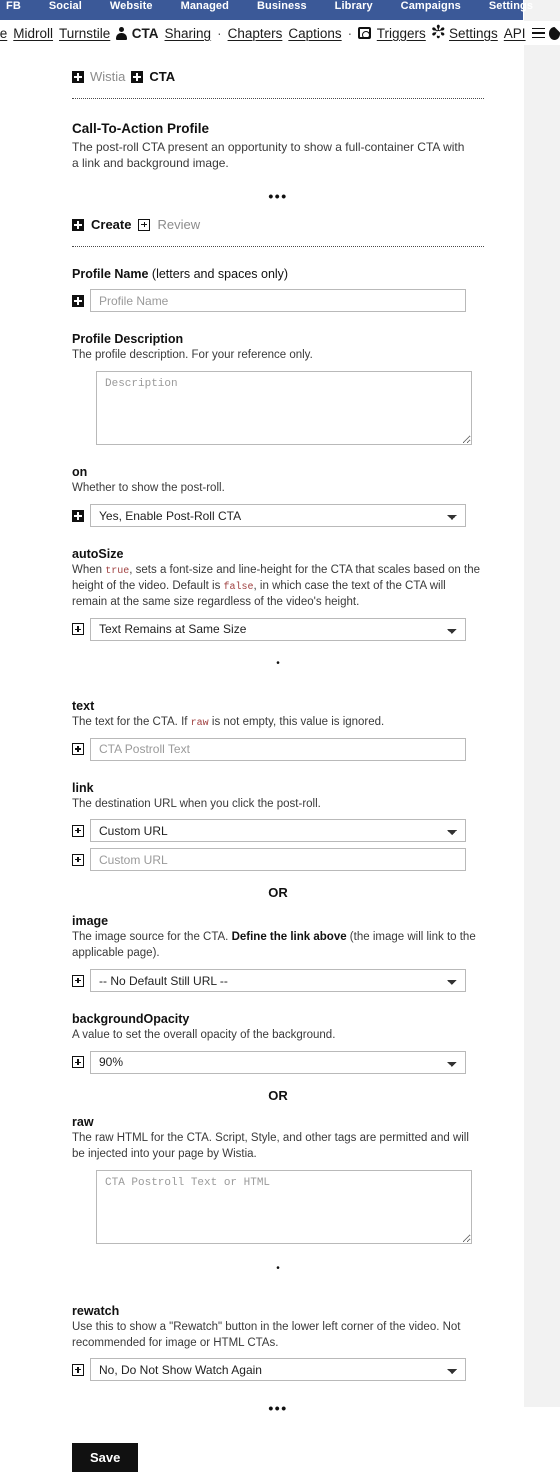  I want to click on gear-icon, so click(438, 32).